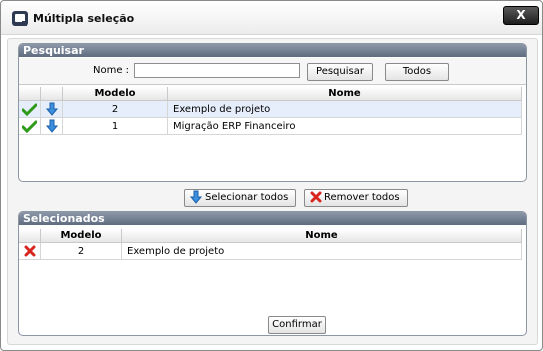 The image size is (543, 351). What do you see at coordinates (297, 325) in the screenshot?
I see `confirm-button: Confirmar` at bounding box center [297, 325].